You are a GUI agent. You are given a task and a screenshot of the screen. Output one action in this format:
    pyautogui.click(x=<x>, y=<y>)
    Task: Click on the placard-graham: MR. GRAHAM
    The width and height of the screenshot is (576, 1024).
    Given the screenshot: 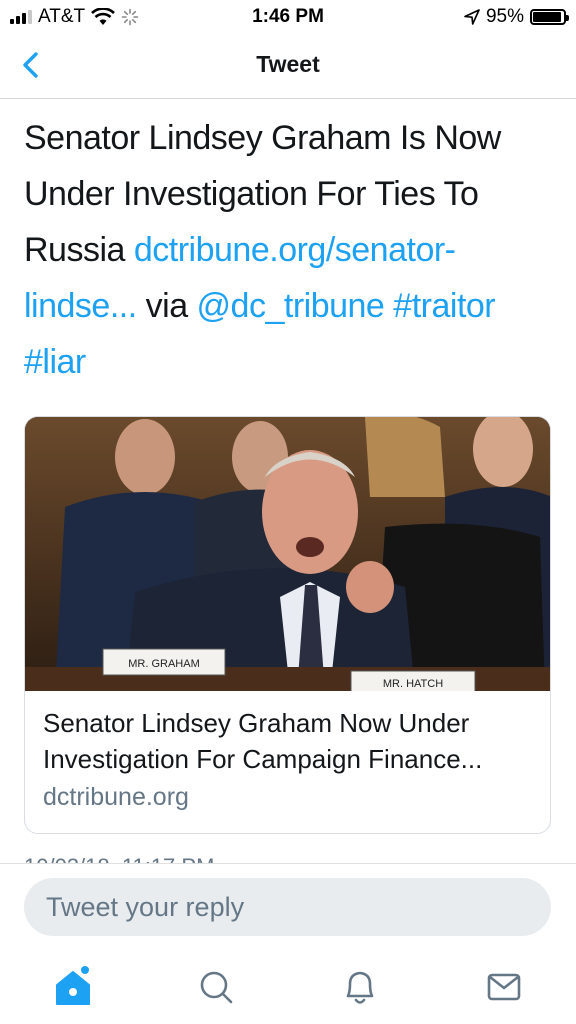 What is the action you would take?
    pyautogui.click(x=164, y=664)
    